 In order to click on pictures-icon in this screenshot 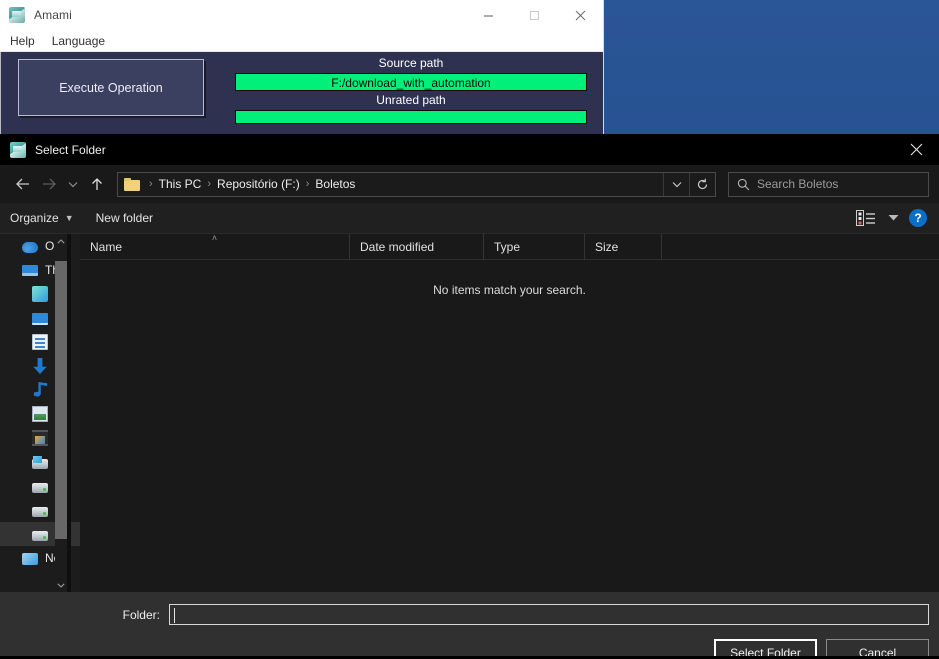, I will do `click(40, 414)`.